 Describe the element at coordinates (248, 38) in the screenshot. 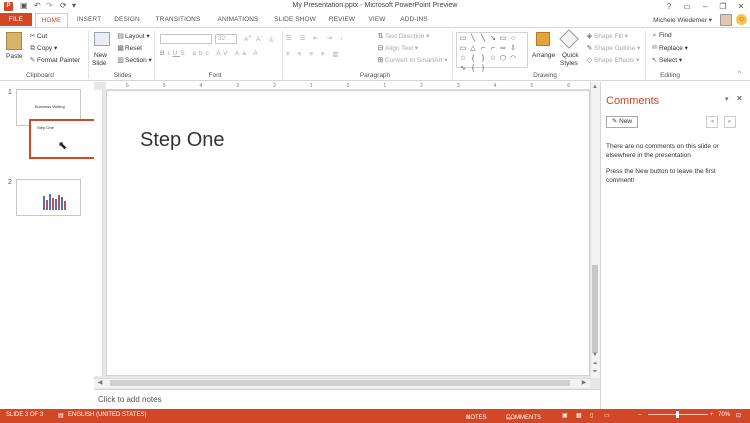

I see `grow-font-icon: A+` at that location.